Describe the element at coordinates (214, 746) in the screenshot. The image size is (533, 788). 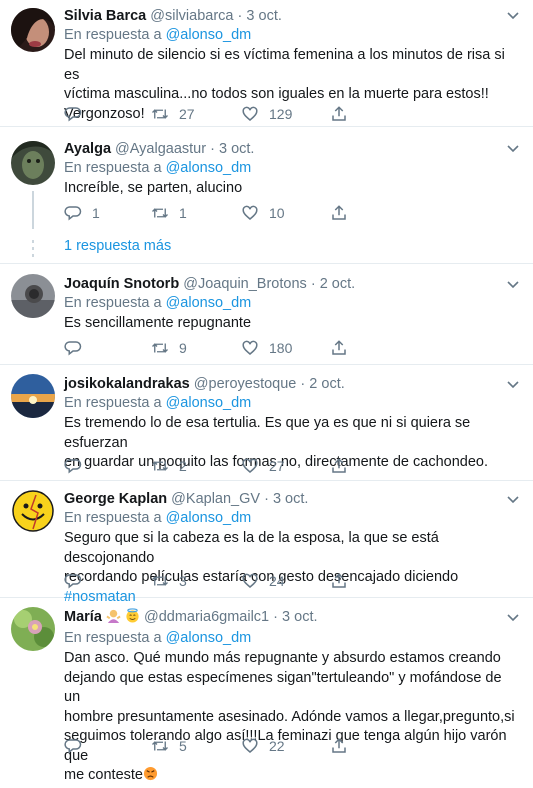
I see `tweet-actions: 5 22` at that location.